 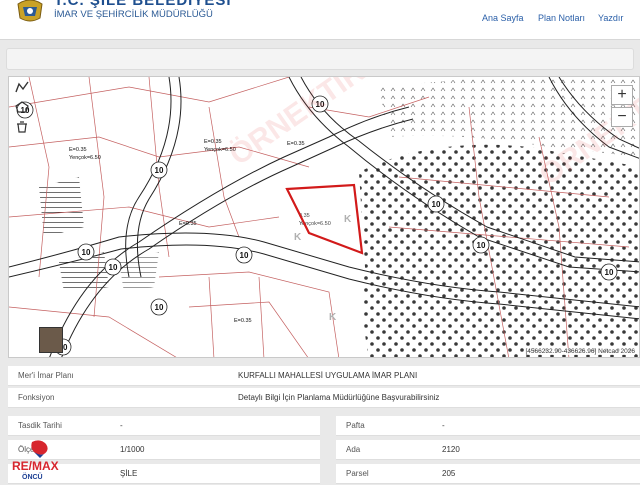 What do you see at coordinates (164, 426) in the screenshot?
I see `approval-date-row: Tasdik Tarihi -` at bounding box center [164, 426].